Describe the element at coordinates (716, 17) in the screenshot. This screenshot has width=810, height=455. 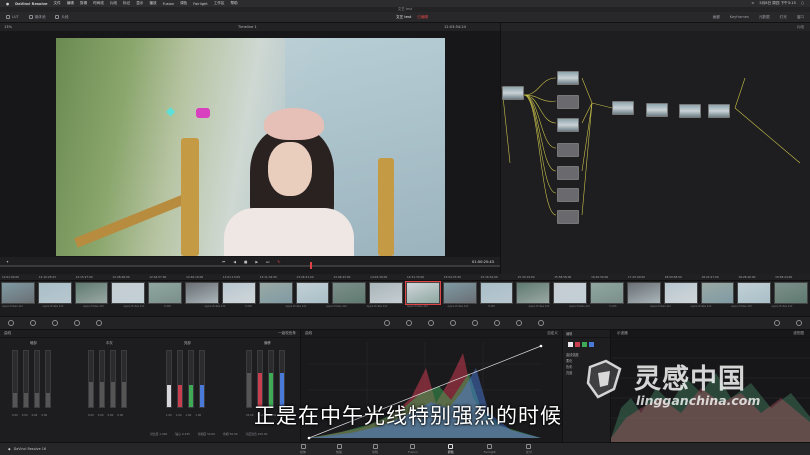
I see `gallery-button: 画廊` at that location.